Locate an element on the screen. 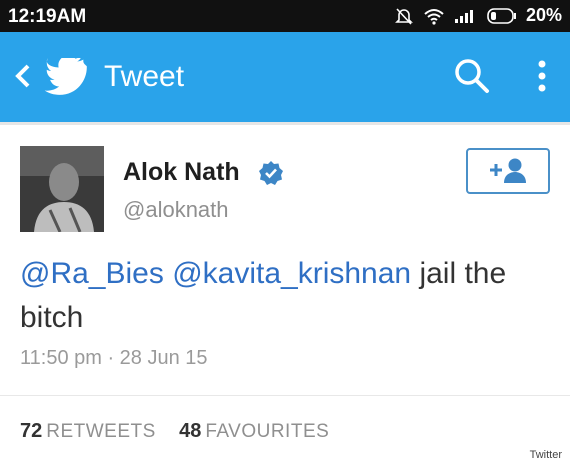 The image size is (570, 463). follow-button is located at coordinates (508, 171).